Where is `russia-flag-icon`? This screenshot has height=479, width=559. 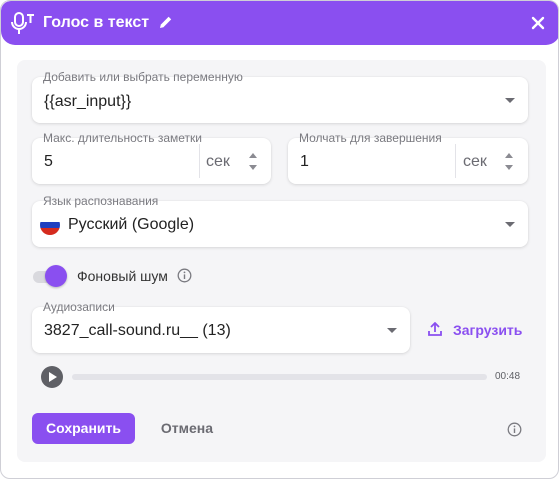 russia-flag-icon is located at coordinates (50, 225).